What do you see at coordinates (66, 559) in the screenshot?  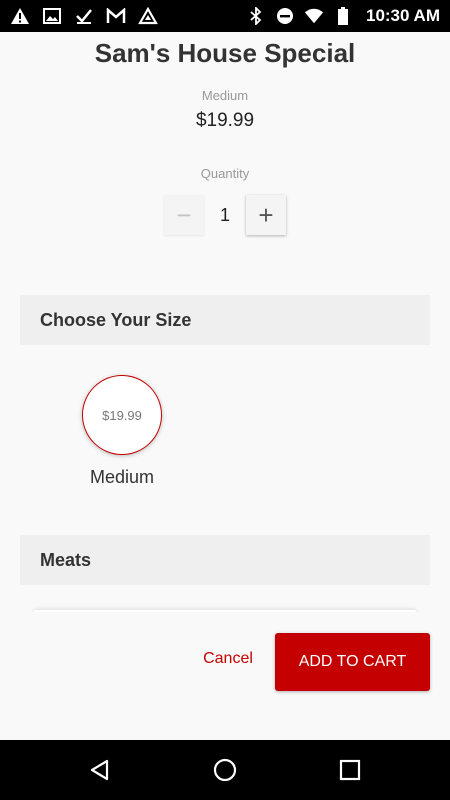 I see `section-title: Meats` at bounding box center [66, 559].